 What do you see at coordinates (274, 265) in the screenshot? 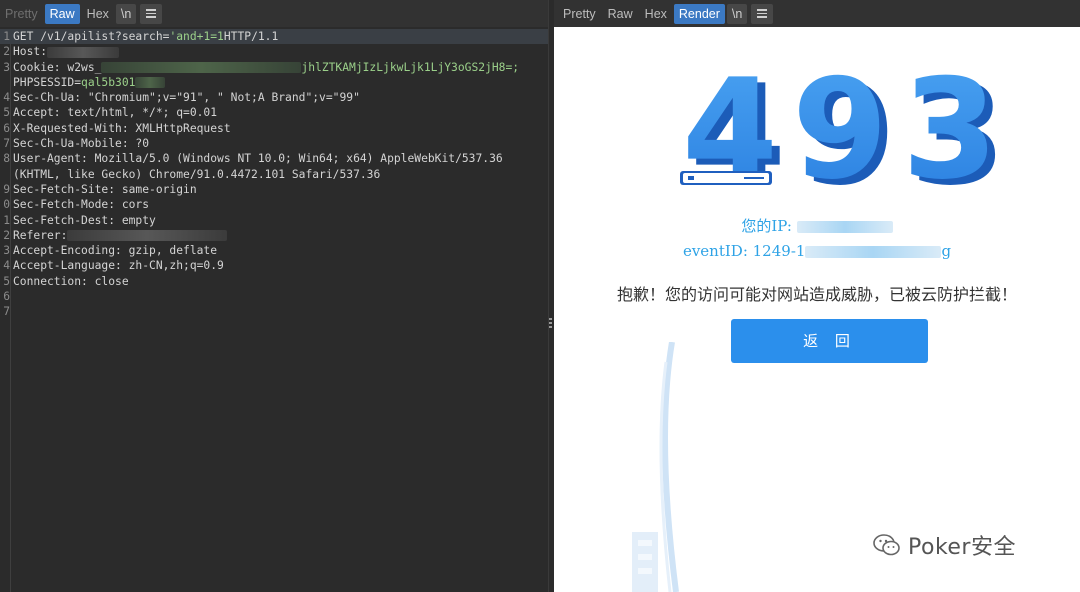
I see `request-line: 4 Accept-Language: zh-CN,zh;q=0.9` at bounding box center [274, 265].